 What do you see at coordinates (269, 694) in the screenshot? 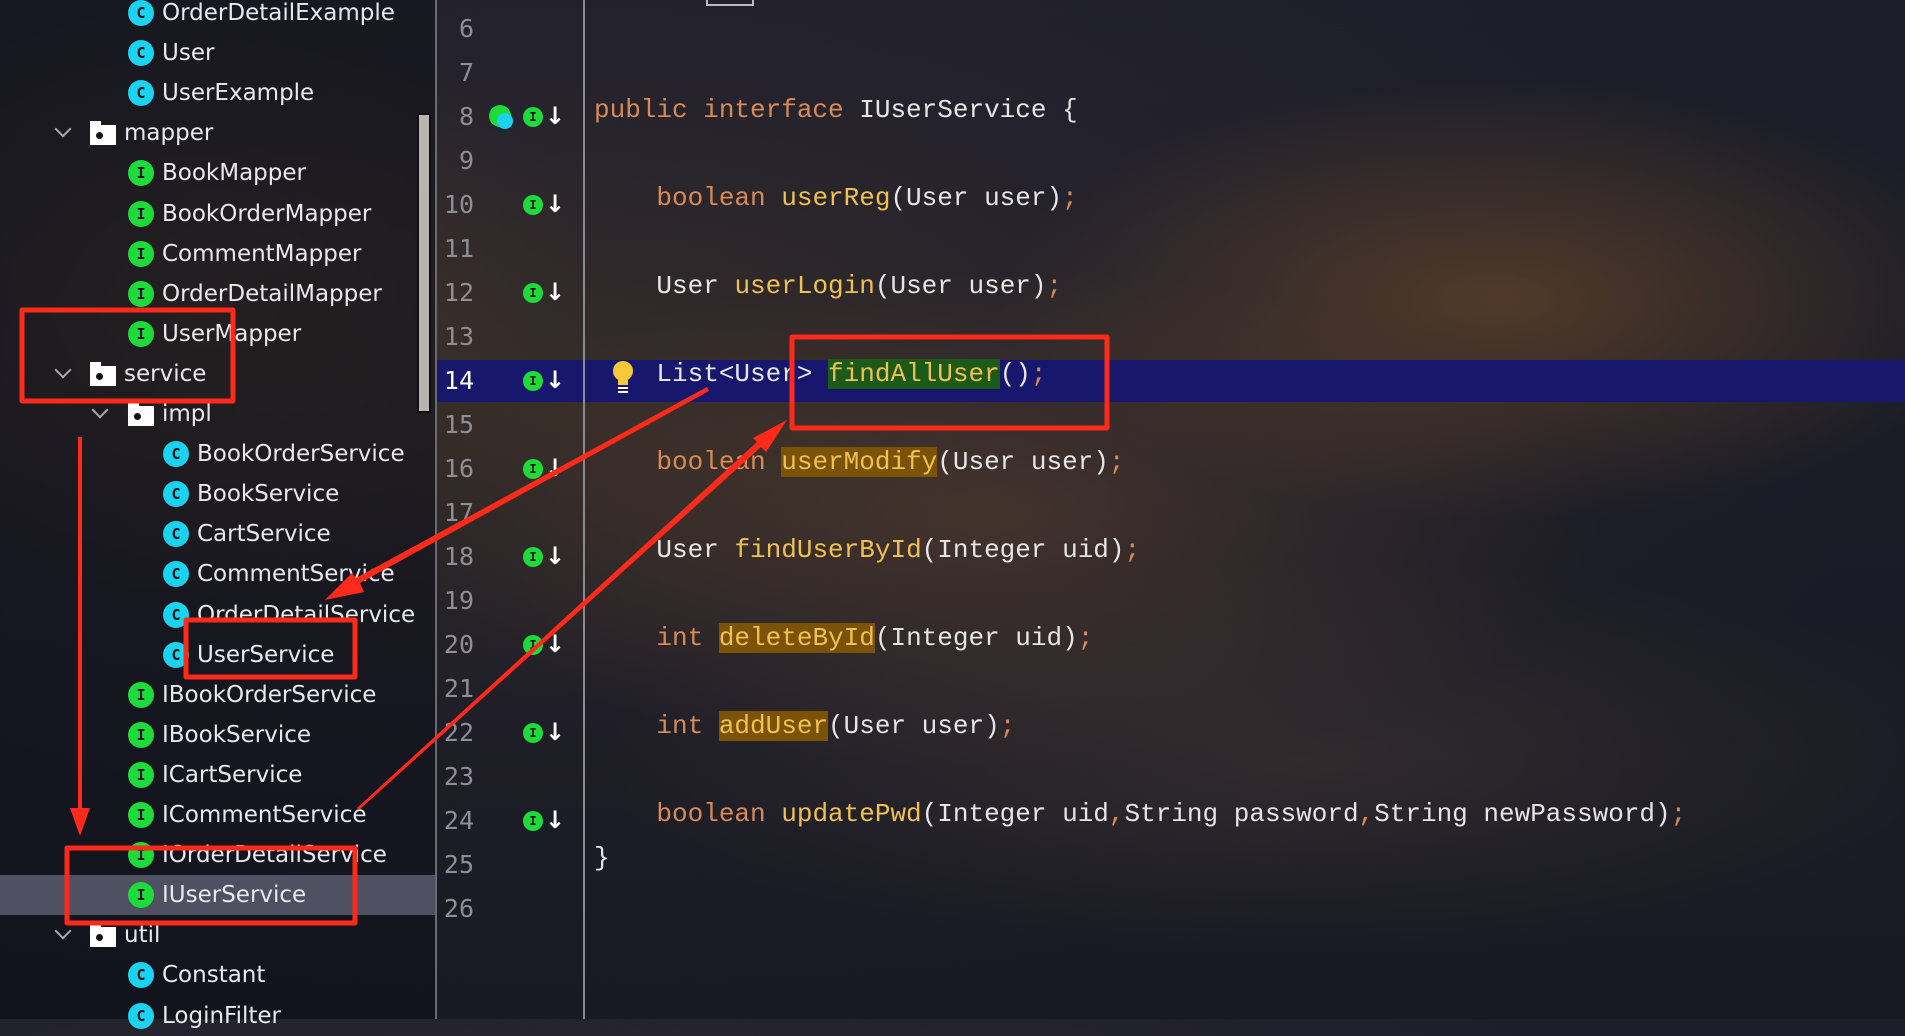
I see `tree-item-label: IBookOrderService` at bounding box center [269, 694].